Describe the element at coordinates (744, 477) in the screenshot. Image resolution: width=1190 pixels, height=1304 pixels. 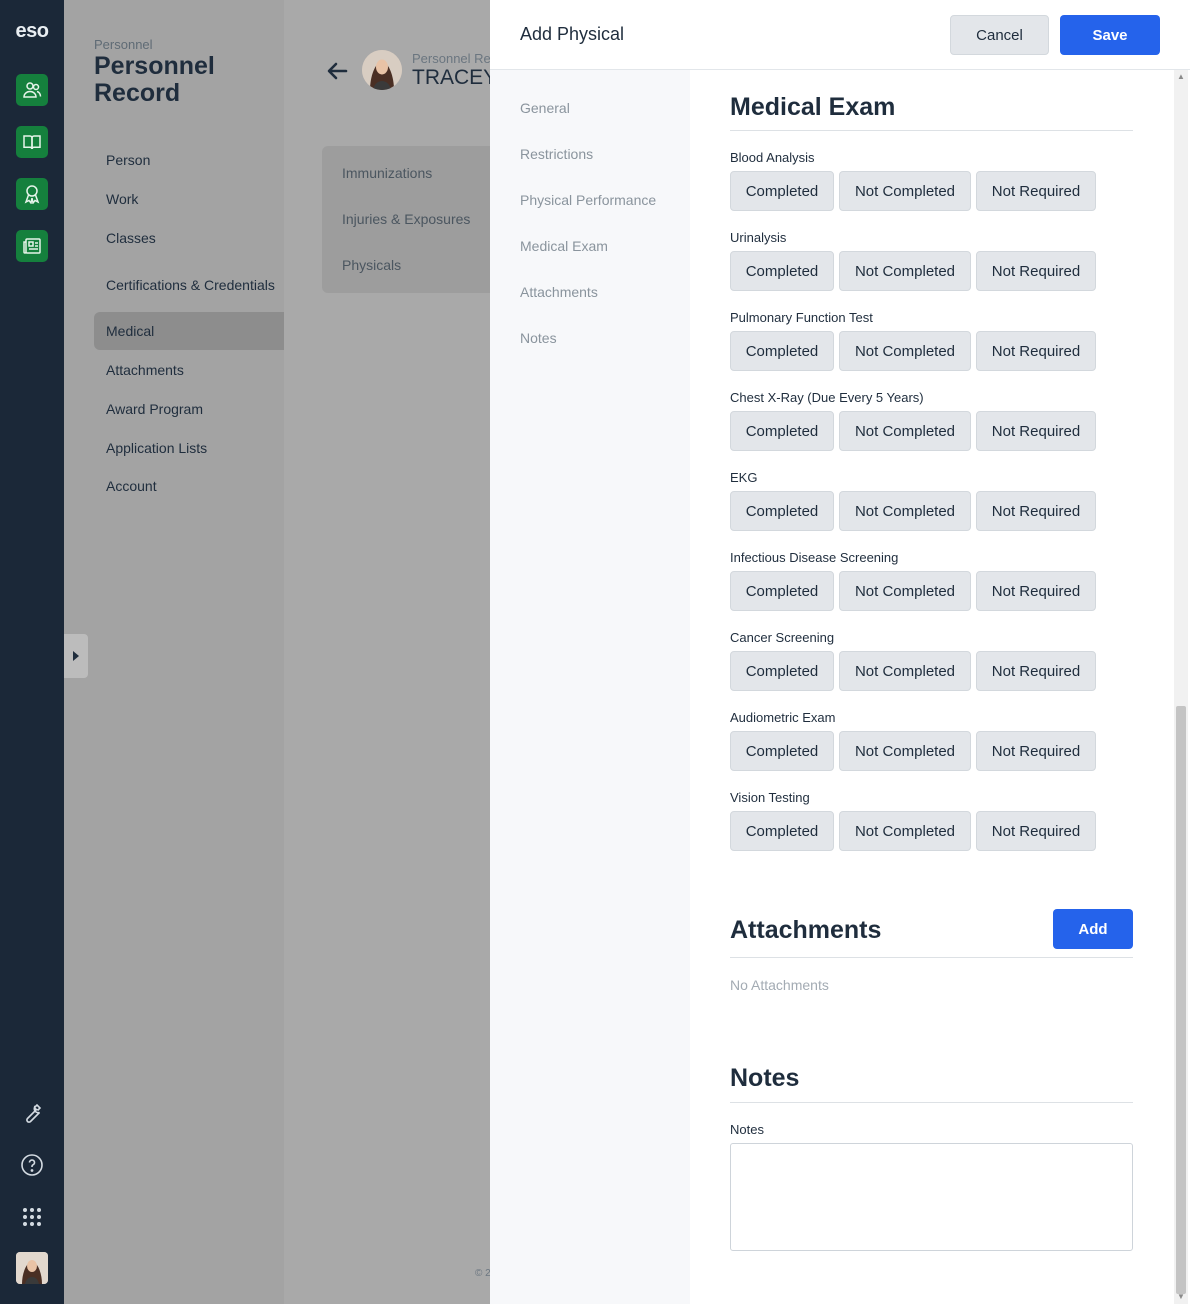
I see `test-label-ekg: EKG` at that location.